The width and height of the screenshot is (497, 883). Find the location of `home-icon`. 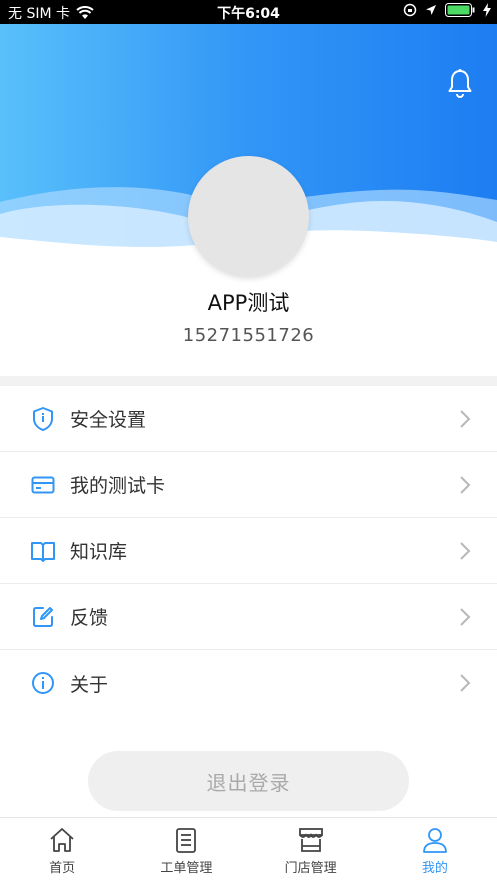

home-icon is located at coordinates (62, 840).